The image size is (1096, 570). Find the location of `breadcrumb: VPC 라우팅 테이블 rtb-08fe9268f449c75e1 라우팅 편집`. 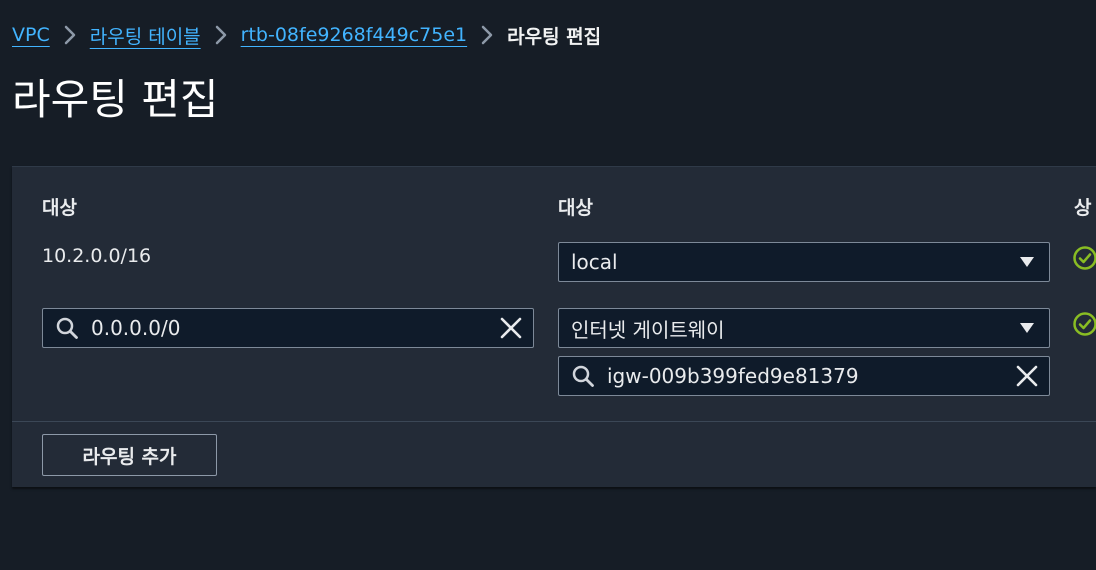

breadcrumb: VPC 라우팅 테이블 rtb-08fe9268f449c75e1 라우팅 편집 is located at coordinates (306, 35).